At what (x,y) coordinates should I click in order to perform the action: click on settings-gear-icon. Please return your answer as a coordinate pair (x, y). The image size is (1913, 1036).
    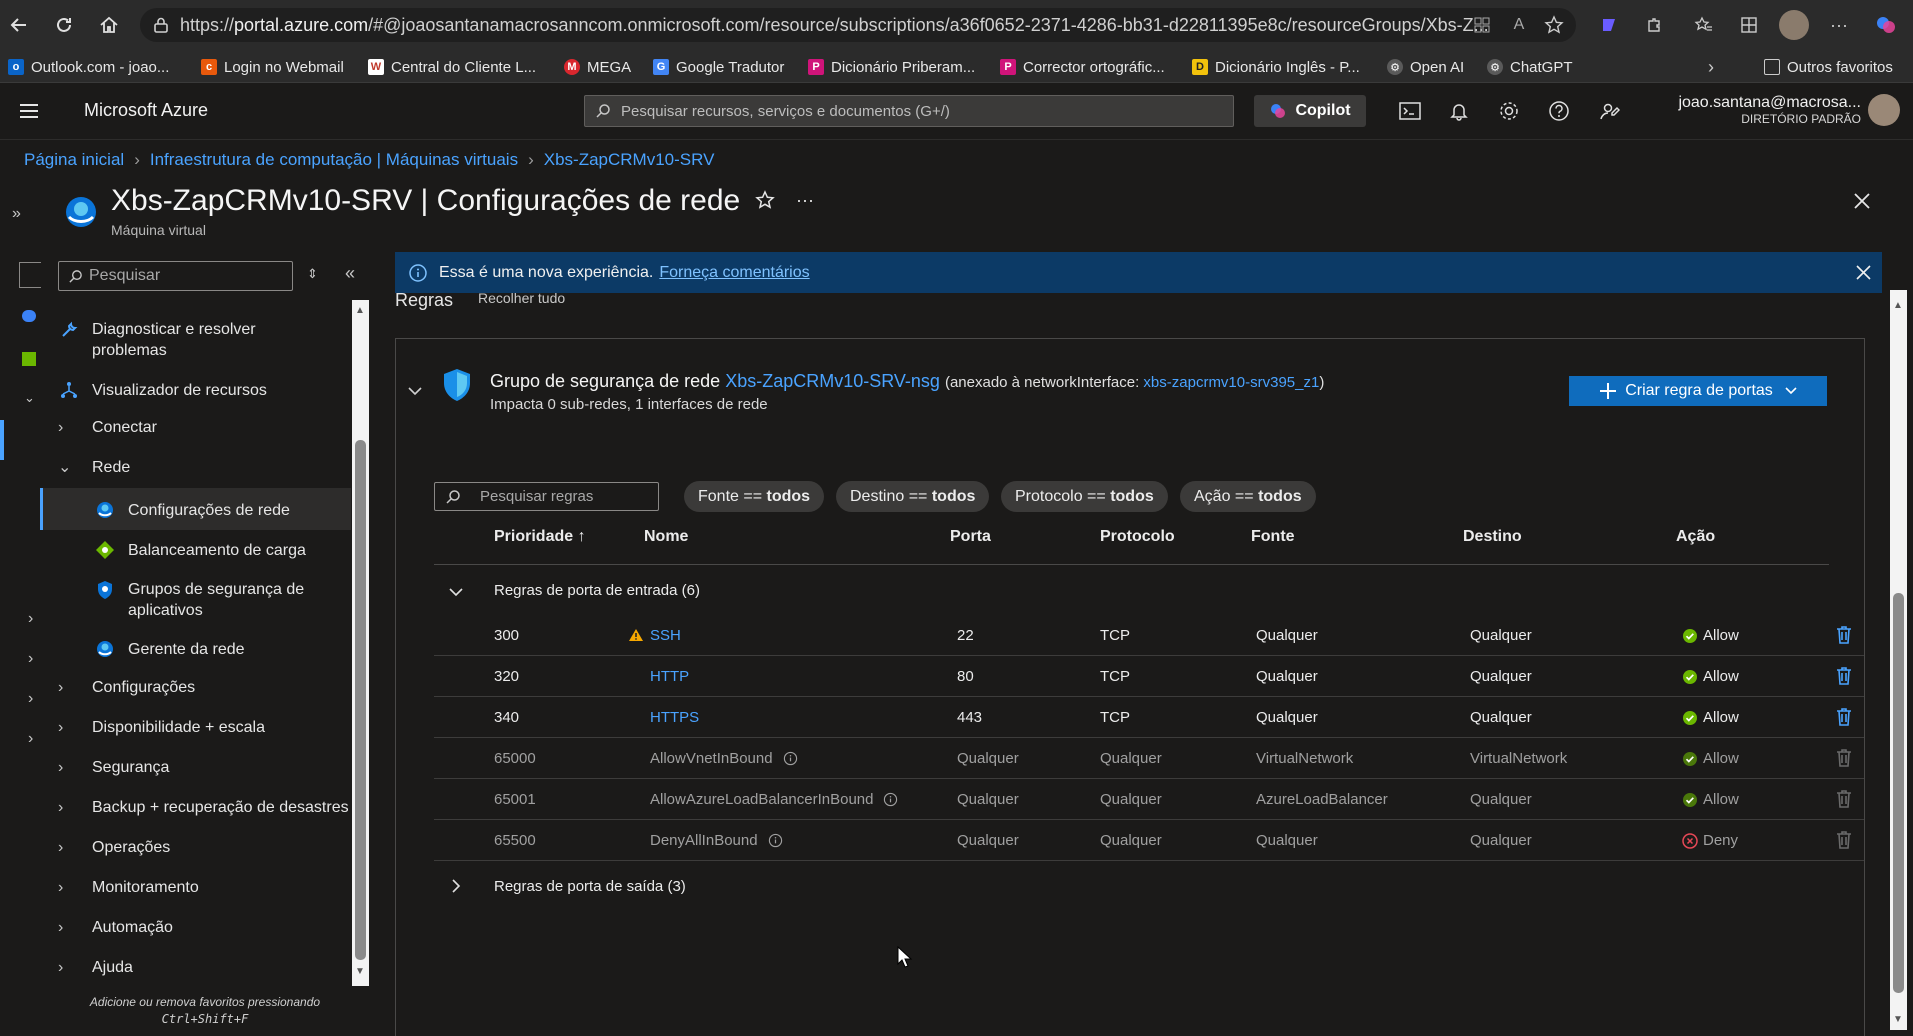
    Looking at the image, I should click on (1509, 111).